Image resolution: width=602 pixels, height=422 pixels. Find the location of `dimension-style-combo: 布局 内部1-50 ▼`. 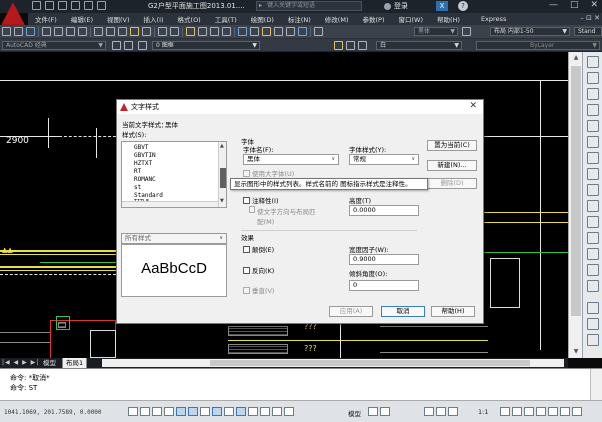

dimension-style-combo: 布局 内部1-50 ▼ is located at coordinates (530, 31).